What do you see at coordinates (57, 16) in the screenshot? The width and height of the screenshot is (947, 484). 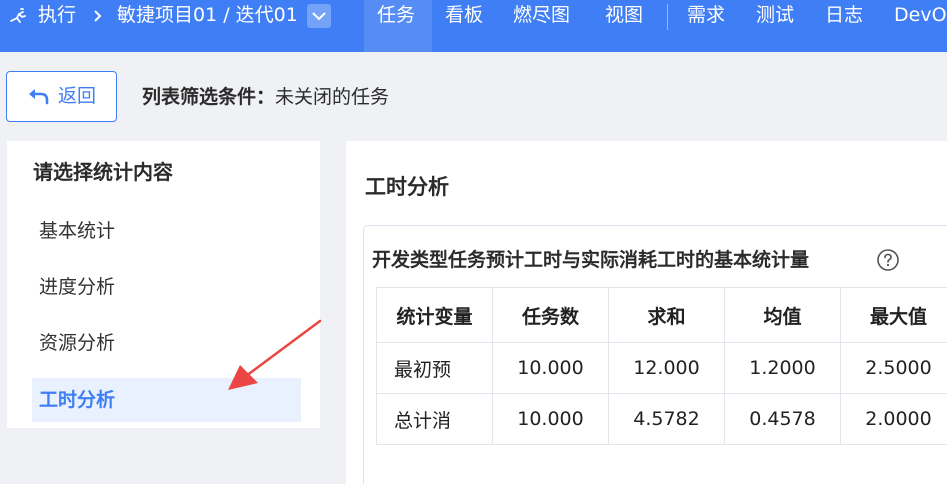 I see `breadcrumb-execution: 执行` at bounding box center [57, 16].